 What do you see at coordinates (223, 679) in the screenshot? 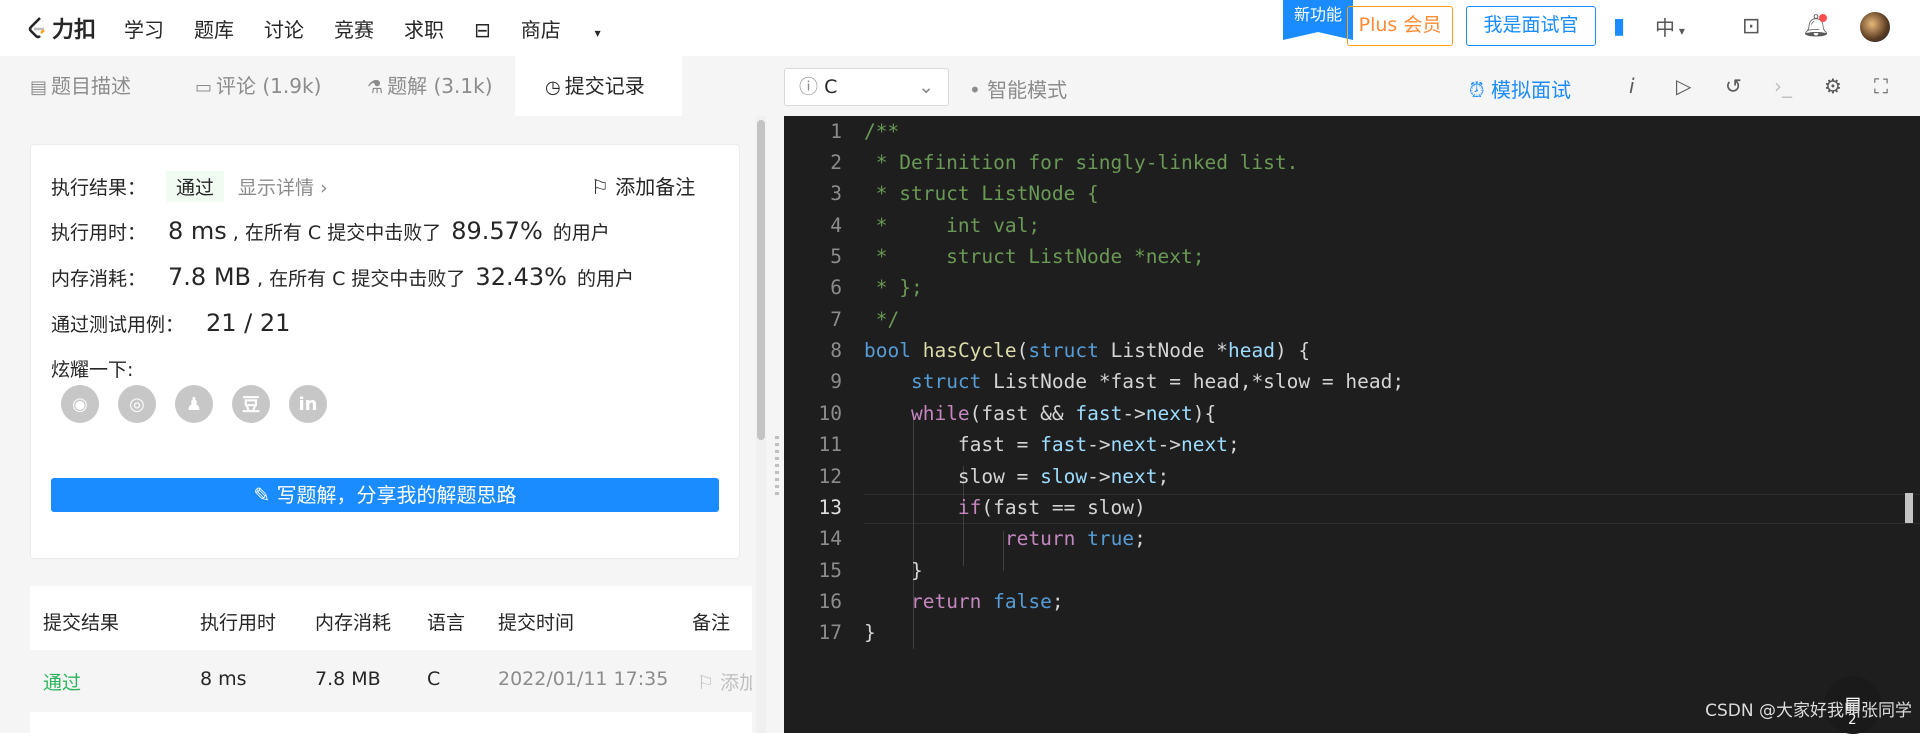
I see `row-runtime: 8 ms` at bounding box center [223, 679].